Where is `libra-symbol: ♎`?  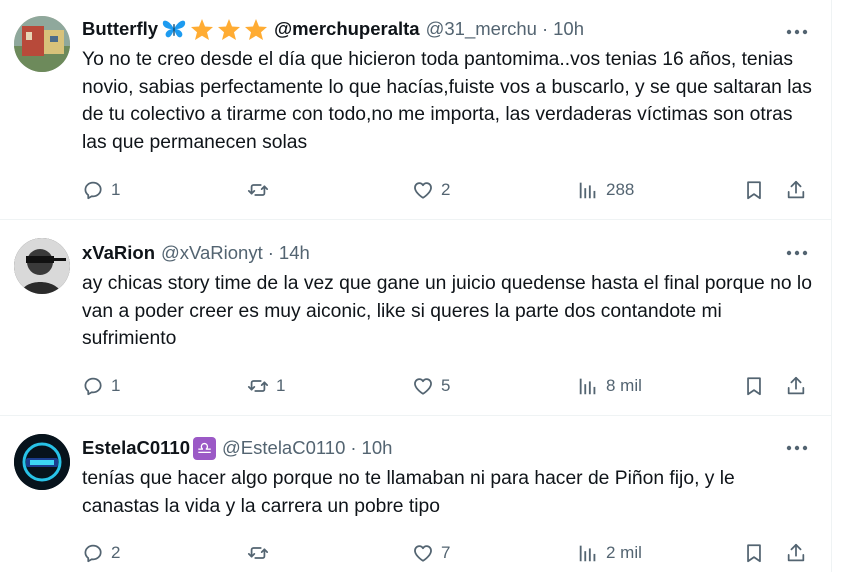 libra-symbol: ♎ is located at coordinates (204, 448).